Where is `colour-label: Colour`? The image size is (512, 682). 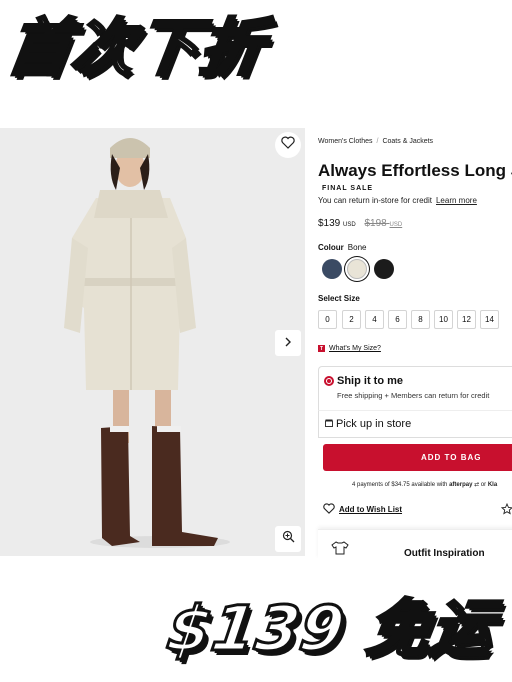 colour-label: Colour is located at coordinates (331, 247).